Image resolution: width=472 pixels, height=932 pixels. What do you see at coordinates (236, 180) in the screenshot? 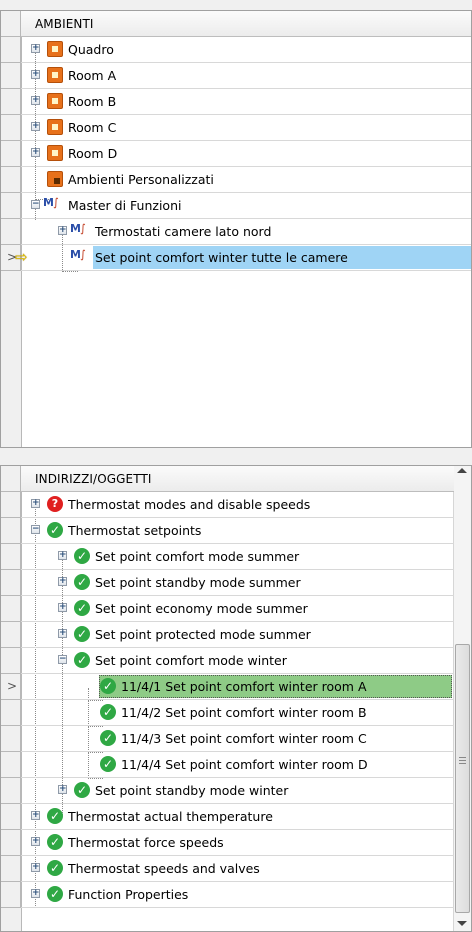
I see `tree-row: Ambienti Personalizzati` at bounding box center [236, 180].